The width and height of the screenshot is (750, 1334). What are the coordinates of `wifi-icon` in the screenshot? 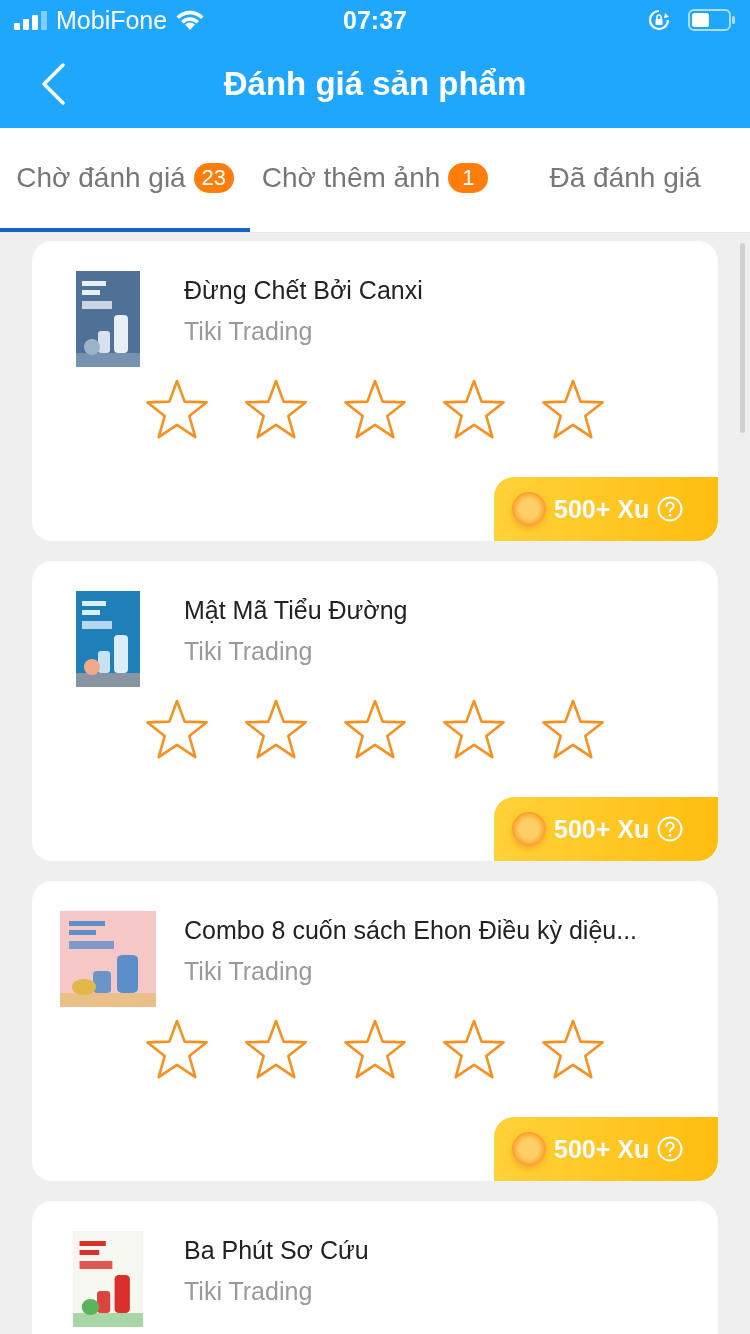 It's located at (190, 20).